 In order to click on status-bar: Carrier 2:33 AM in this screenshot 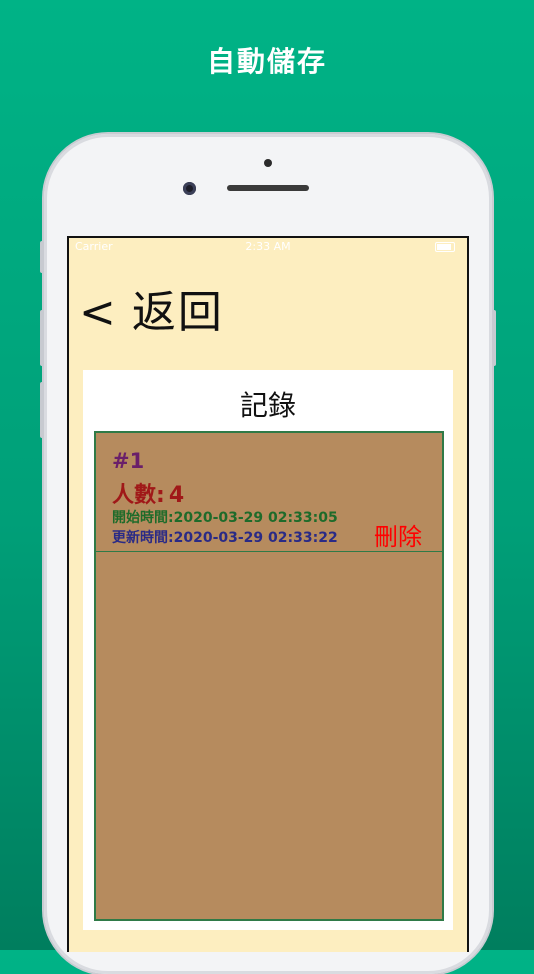, I will do `click(268, 247)`.